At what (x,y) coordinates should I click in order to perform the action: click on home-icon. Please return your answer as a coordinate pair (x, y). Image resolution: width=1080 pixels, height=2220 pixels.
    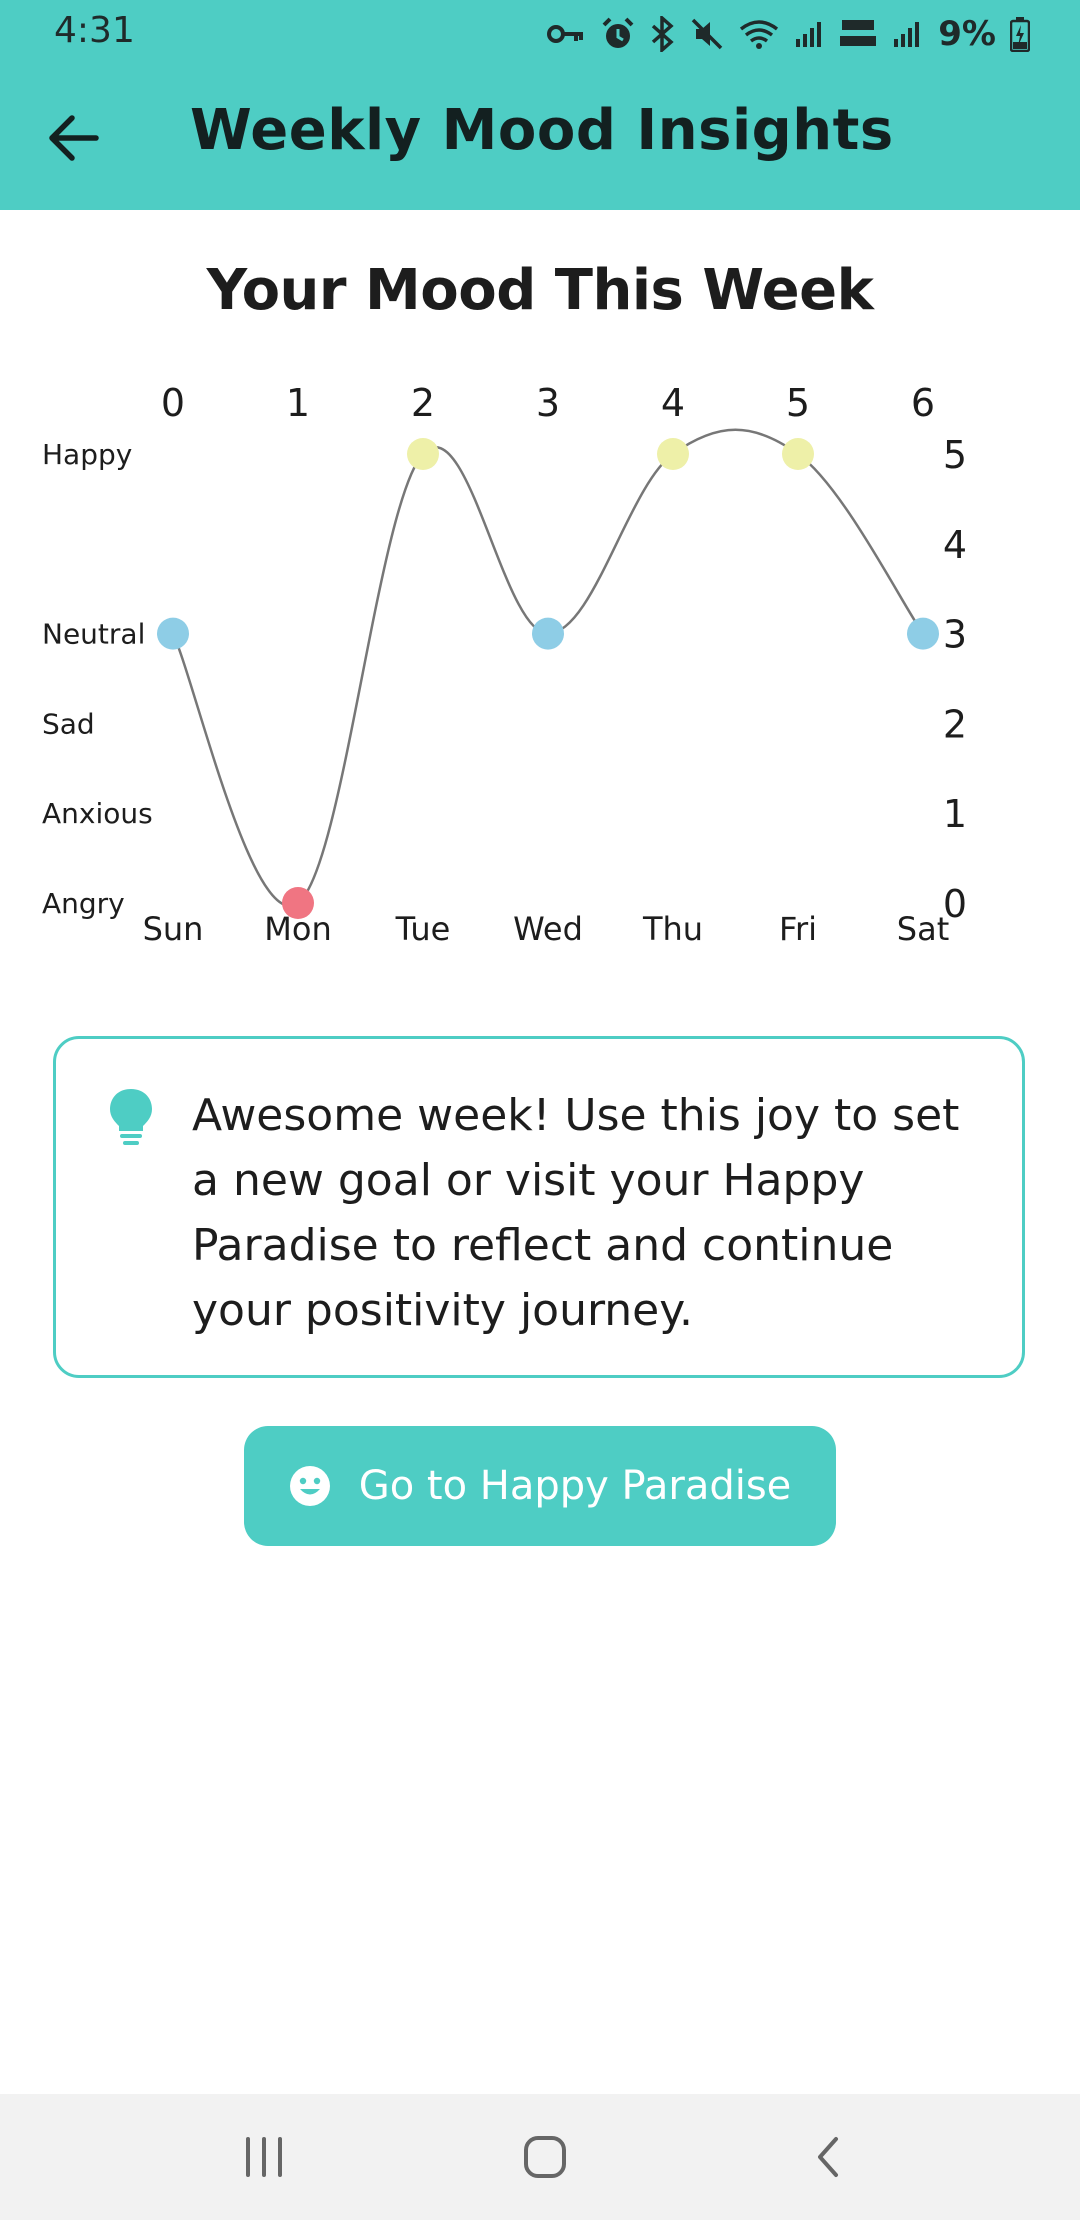
    Looking at the image, I should click on (545, 2157).